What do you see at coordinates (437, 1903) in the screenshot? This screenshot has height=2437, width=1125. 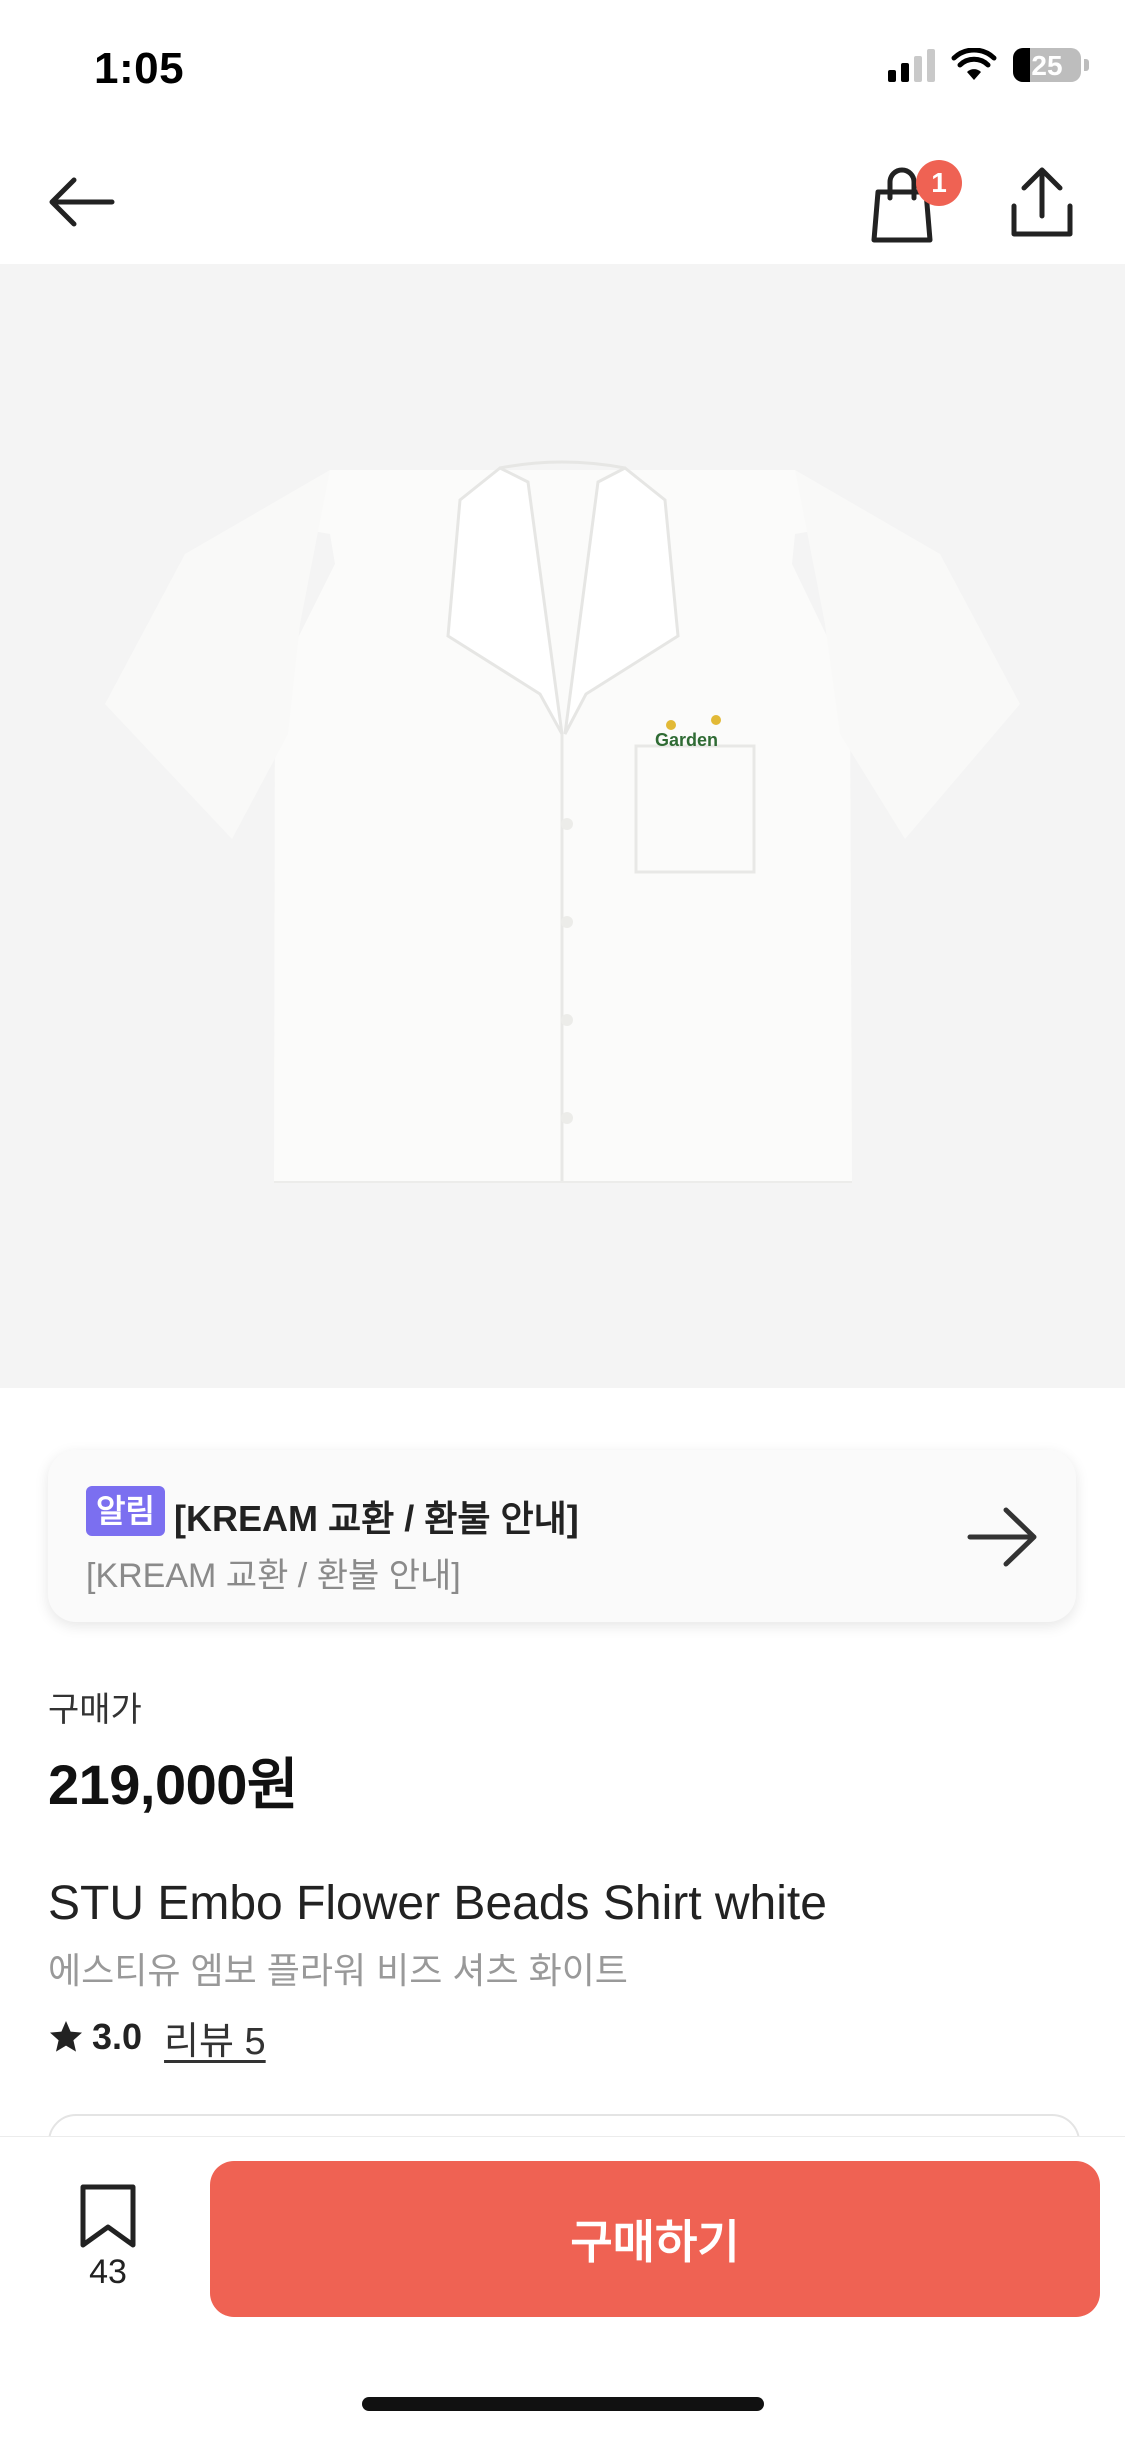 I see `product-title-en: STU Embo Flower Beads Shirt white` at bounding box center [437, 1903].